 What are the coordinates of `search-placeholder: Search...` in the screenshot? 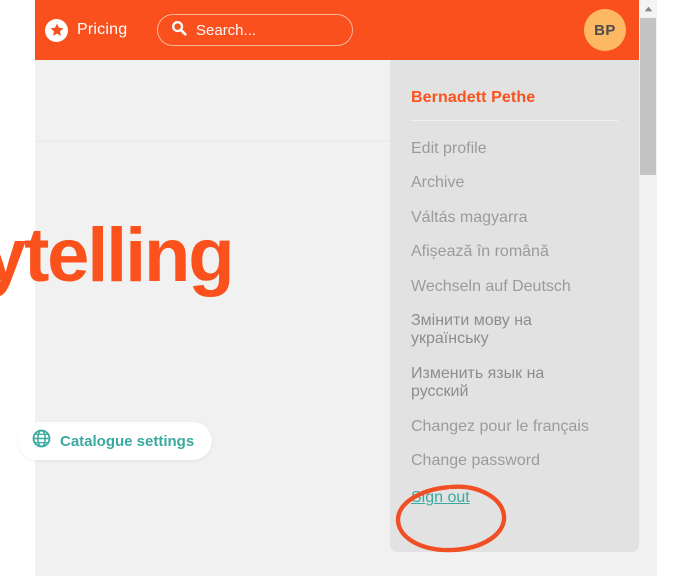 It's located at (226, 30).